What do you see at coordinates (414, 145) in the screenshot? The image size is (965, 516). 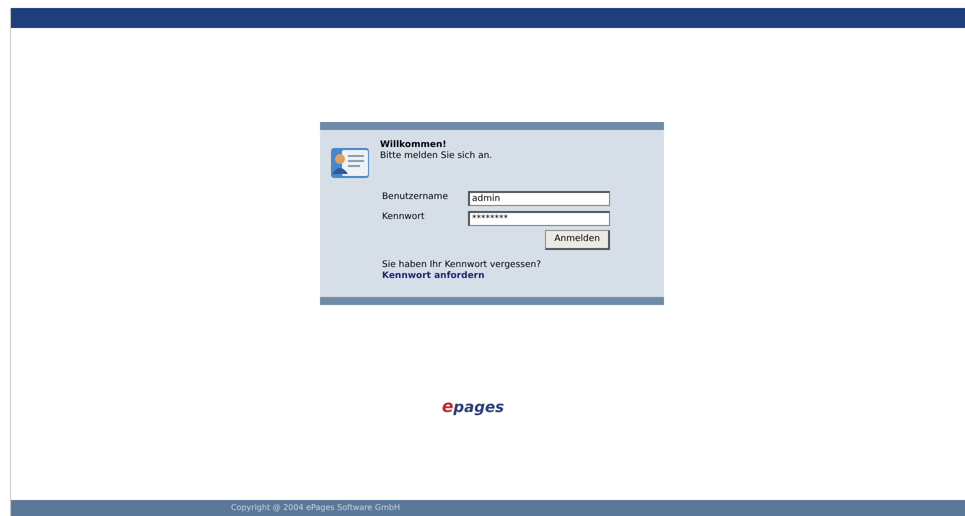 I see `welcome-title: Willkommen!` at bounding box center [414, 145].